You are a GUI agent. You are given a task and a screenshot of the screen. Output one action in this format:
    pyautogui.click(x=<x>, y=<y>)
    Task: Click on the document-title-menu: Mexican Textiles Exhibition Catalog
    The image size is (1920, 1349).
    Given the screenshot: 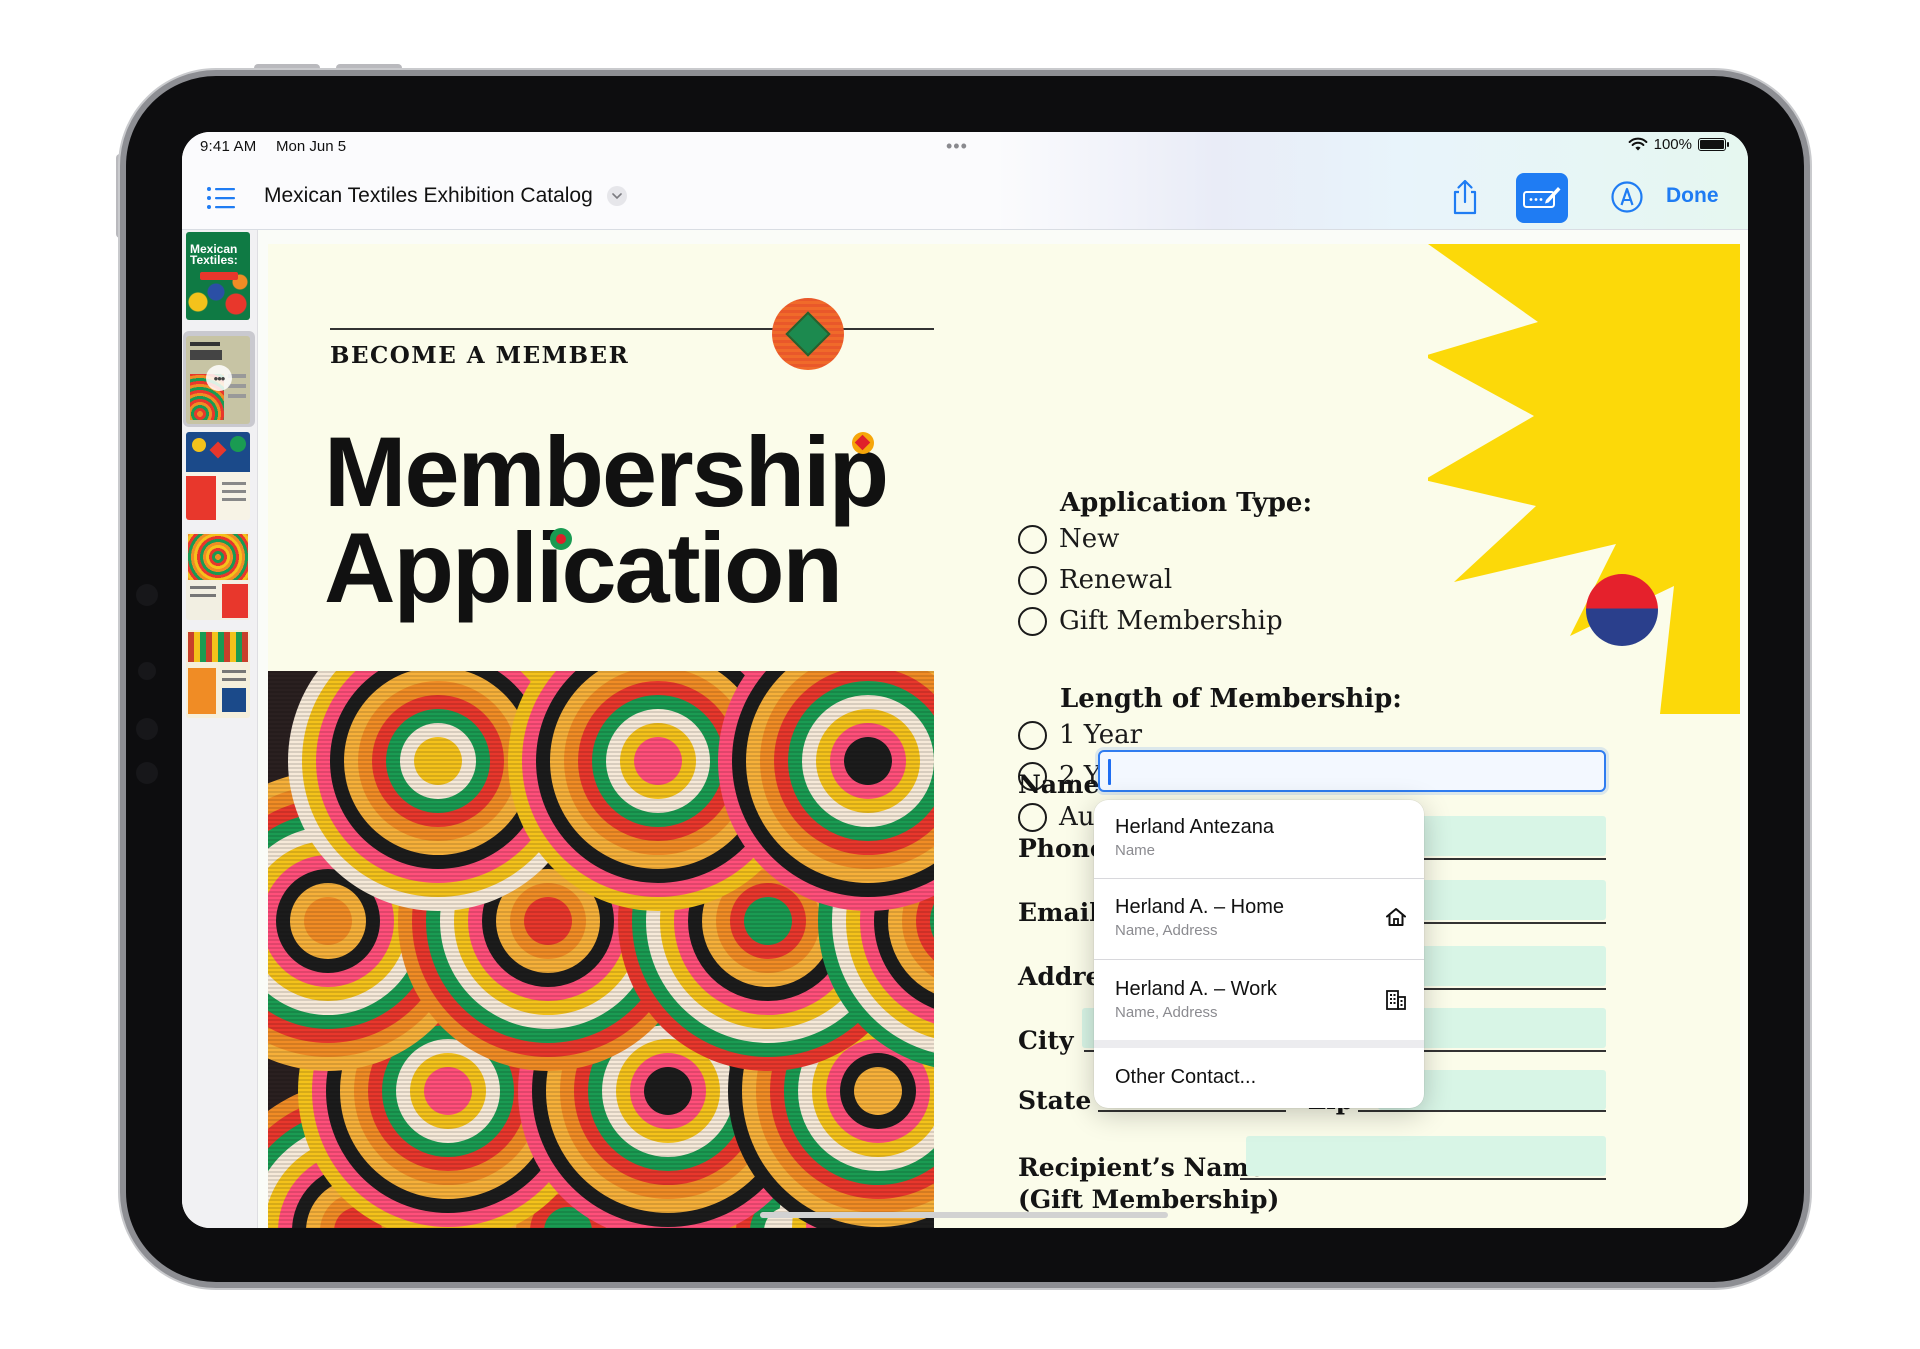 What is the action you would take?
    pyautogui.click(x=445, y=196)
    